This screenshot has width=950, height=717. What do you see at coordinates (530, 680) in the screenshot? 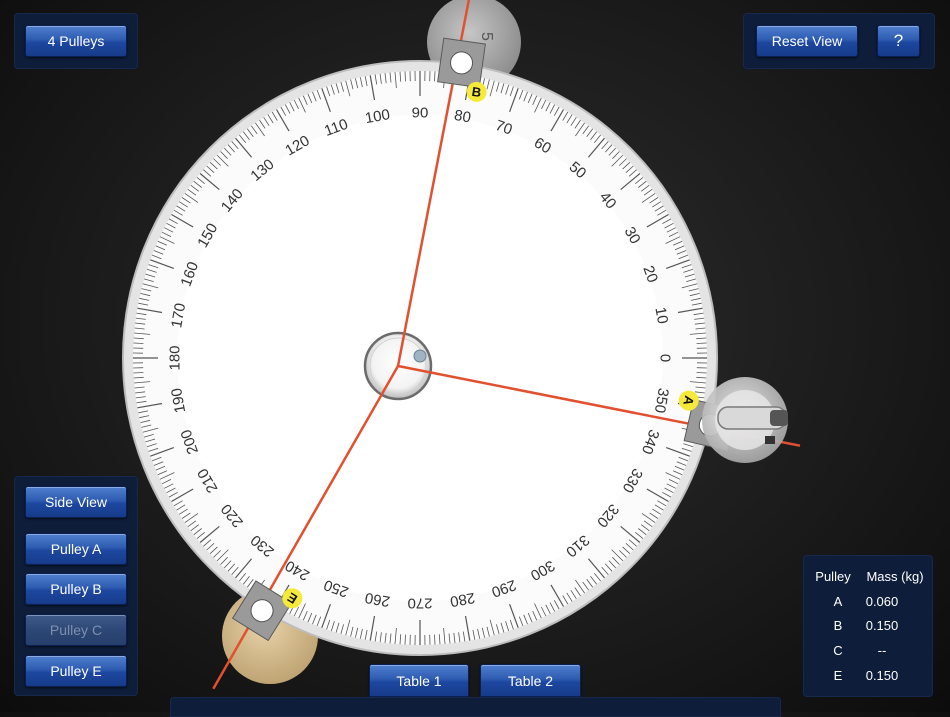
I see `tab-table-2: Table 2` at bounding box center [530, 680].